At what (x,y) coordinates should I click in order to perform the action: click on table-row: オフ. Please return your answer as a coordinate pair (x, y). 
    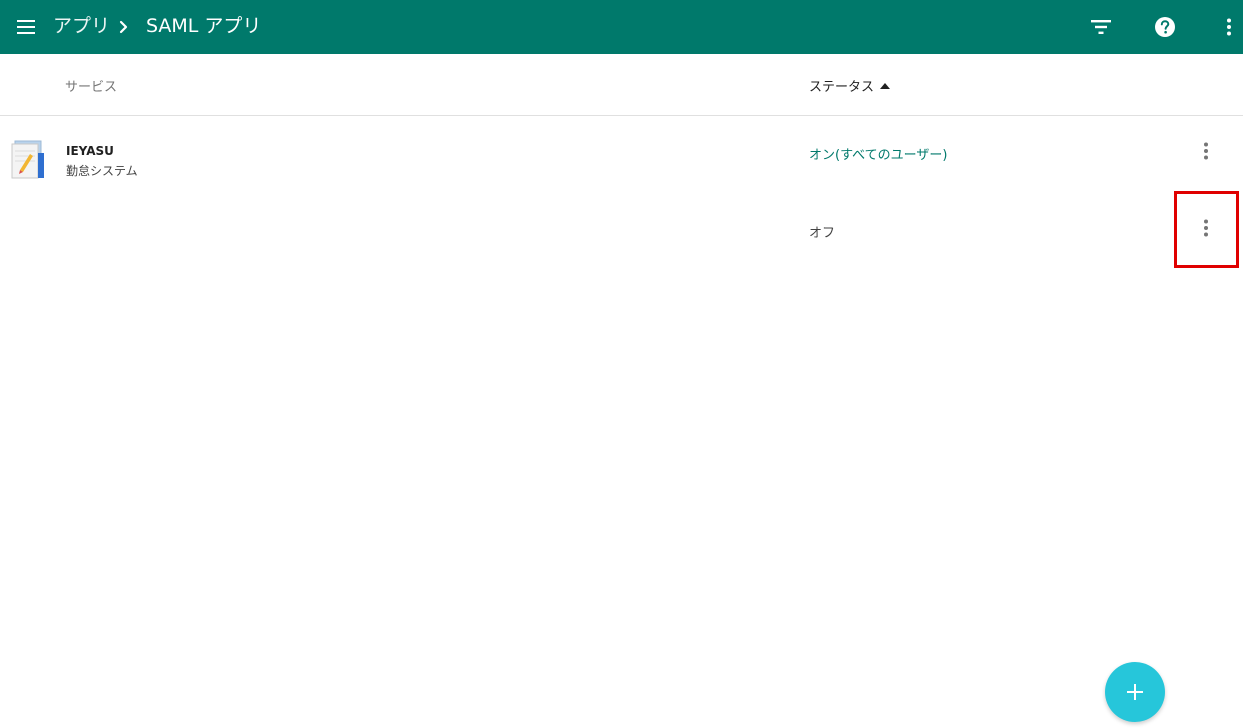
    Looking at the image, I should click on (621, 230).